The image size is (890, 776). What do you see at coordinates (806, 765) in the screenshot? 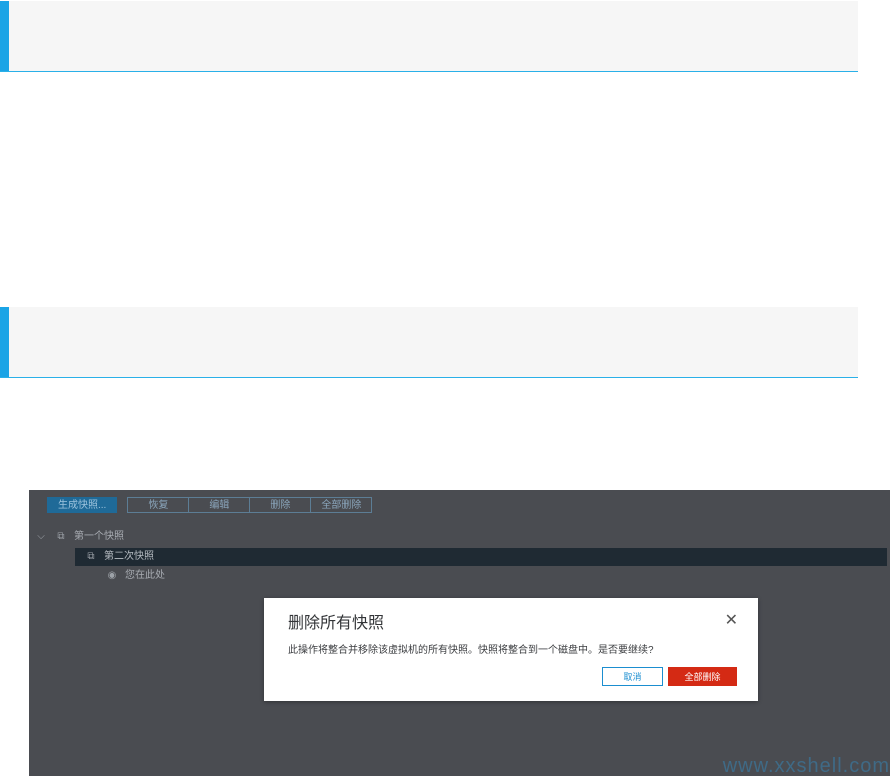
I see `watermark: www.xxshell.com` at bounding box center [806, 765].